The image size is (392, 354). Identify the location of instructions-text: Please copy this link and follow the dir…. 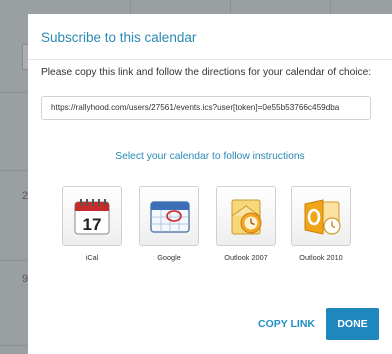
(206, 72).